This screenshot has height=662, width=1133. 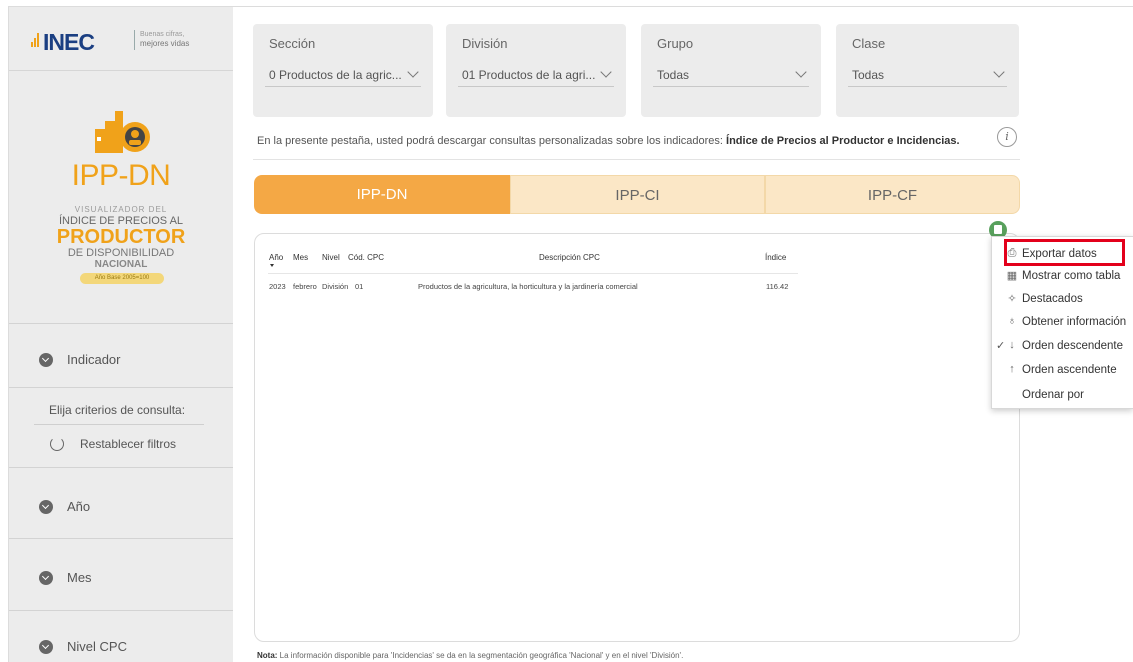 What do you see at coordinates (366, 257) in the screenshot?
I see `column-header-cod-cpc: Cód. CPC` at bounding box center [366, 257].